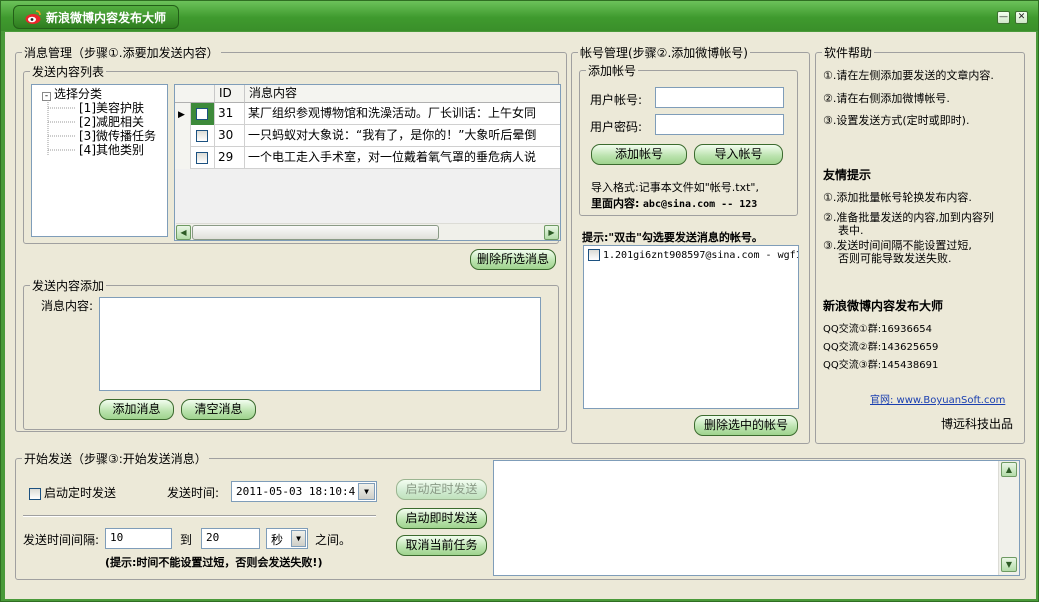 The width and height of the screenshot is (1039, 602). What do you see at coordinates (106, 17) in the screenshot?
I see `window-title: 新浪微博内容发布大师` at bounding box center [106, 17].